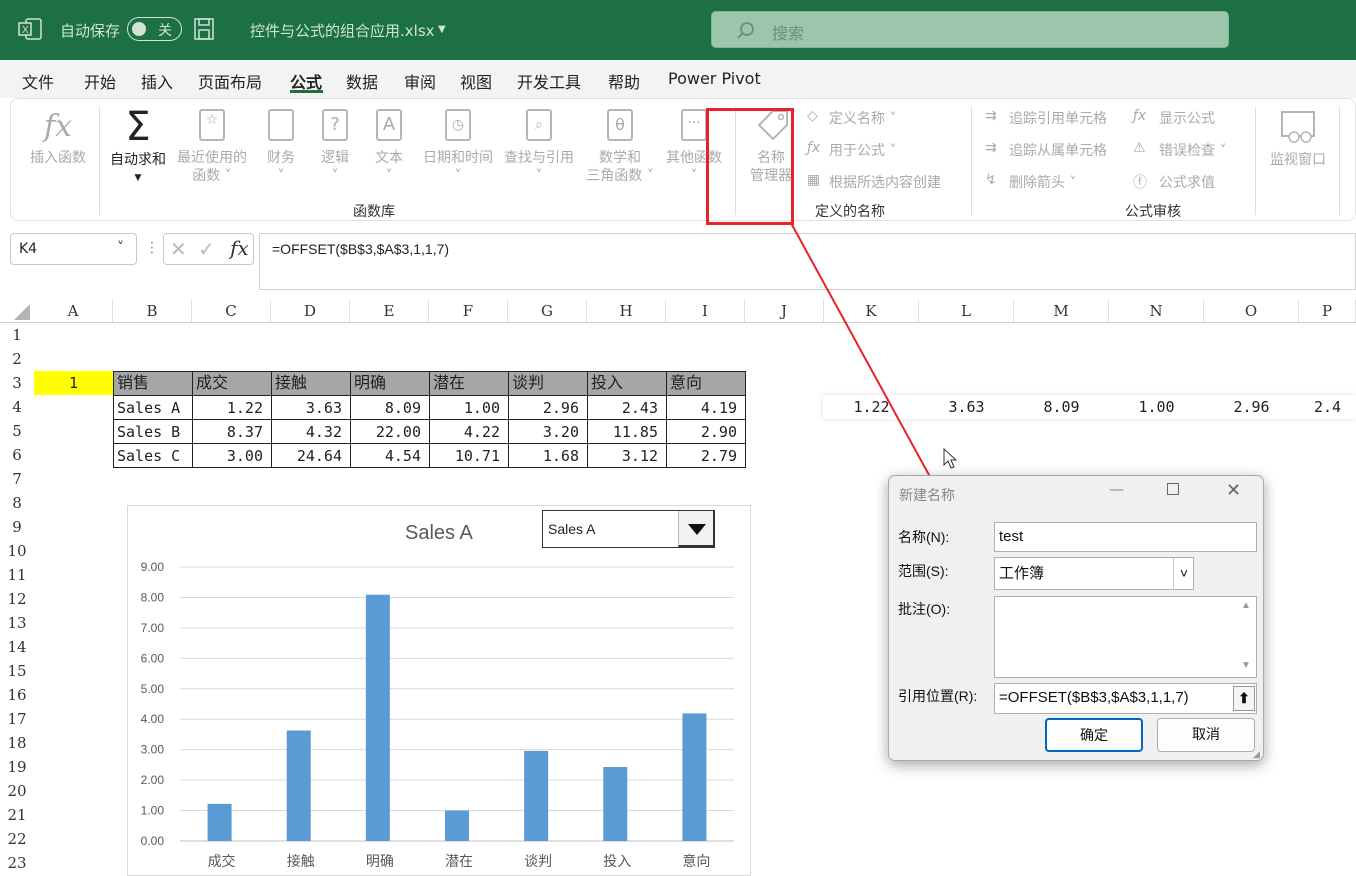  Describe the element at coordinates (138, 146) in the screenshot. I see `autosum-button: Σ 自动求和 ▼` at that location.